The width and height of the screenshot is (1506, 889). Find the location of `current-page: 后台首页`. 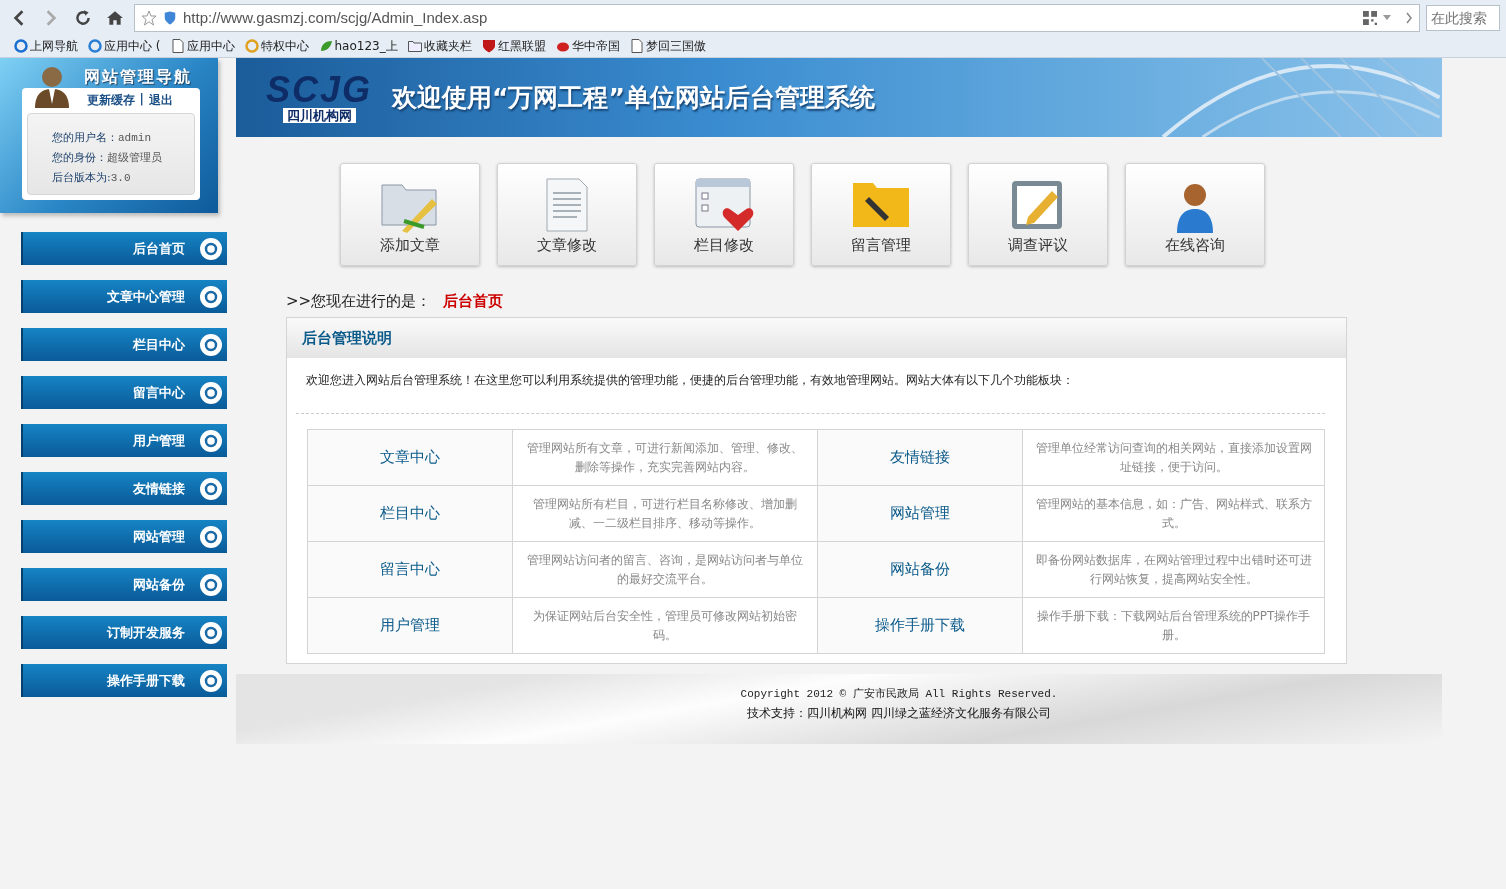

current-page: 后台首页 is located at coordinates (473, 301).